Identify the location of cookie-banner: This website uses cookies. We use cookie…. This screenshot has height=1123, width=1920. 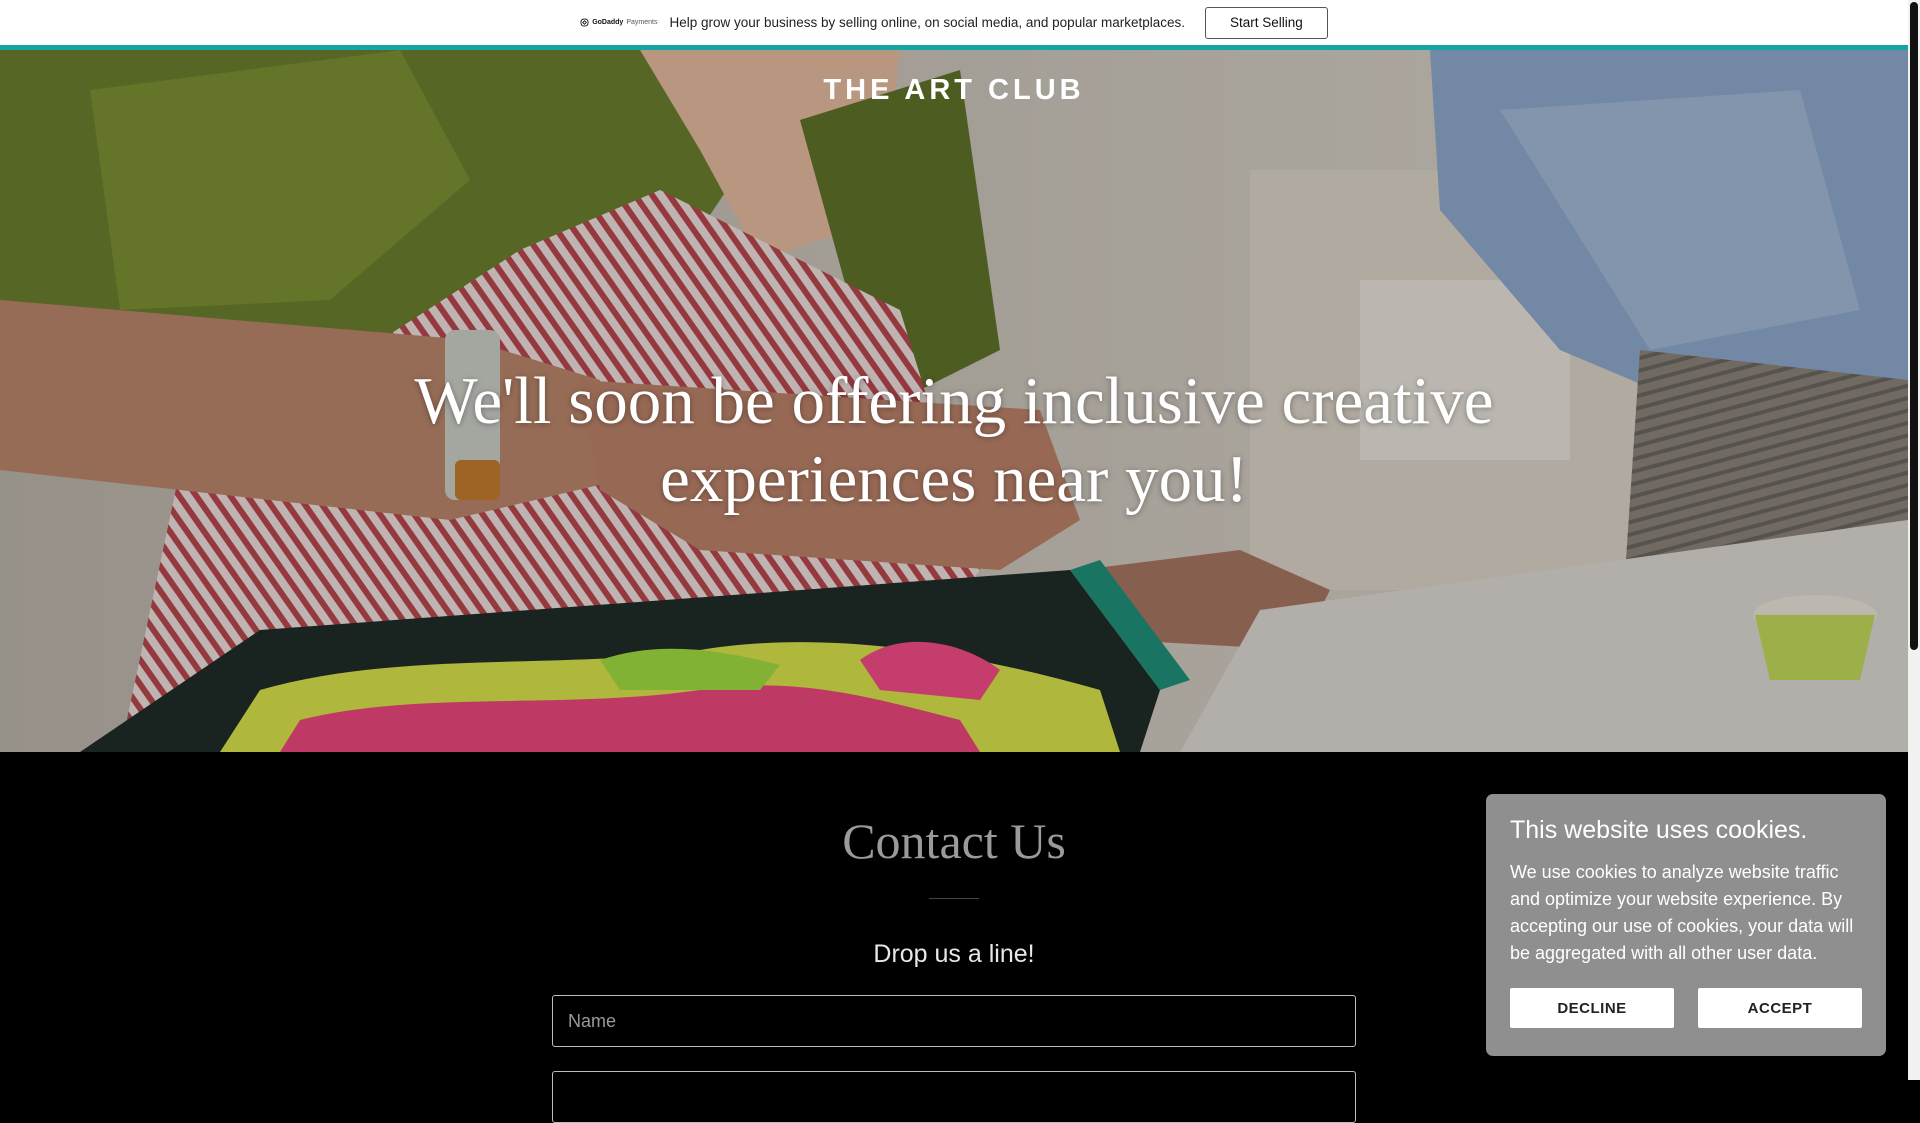
(1686, 925).